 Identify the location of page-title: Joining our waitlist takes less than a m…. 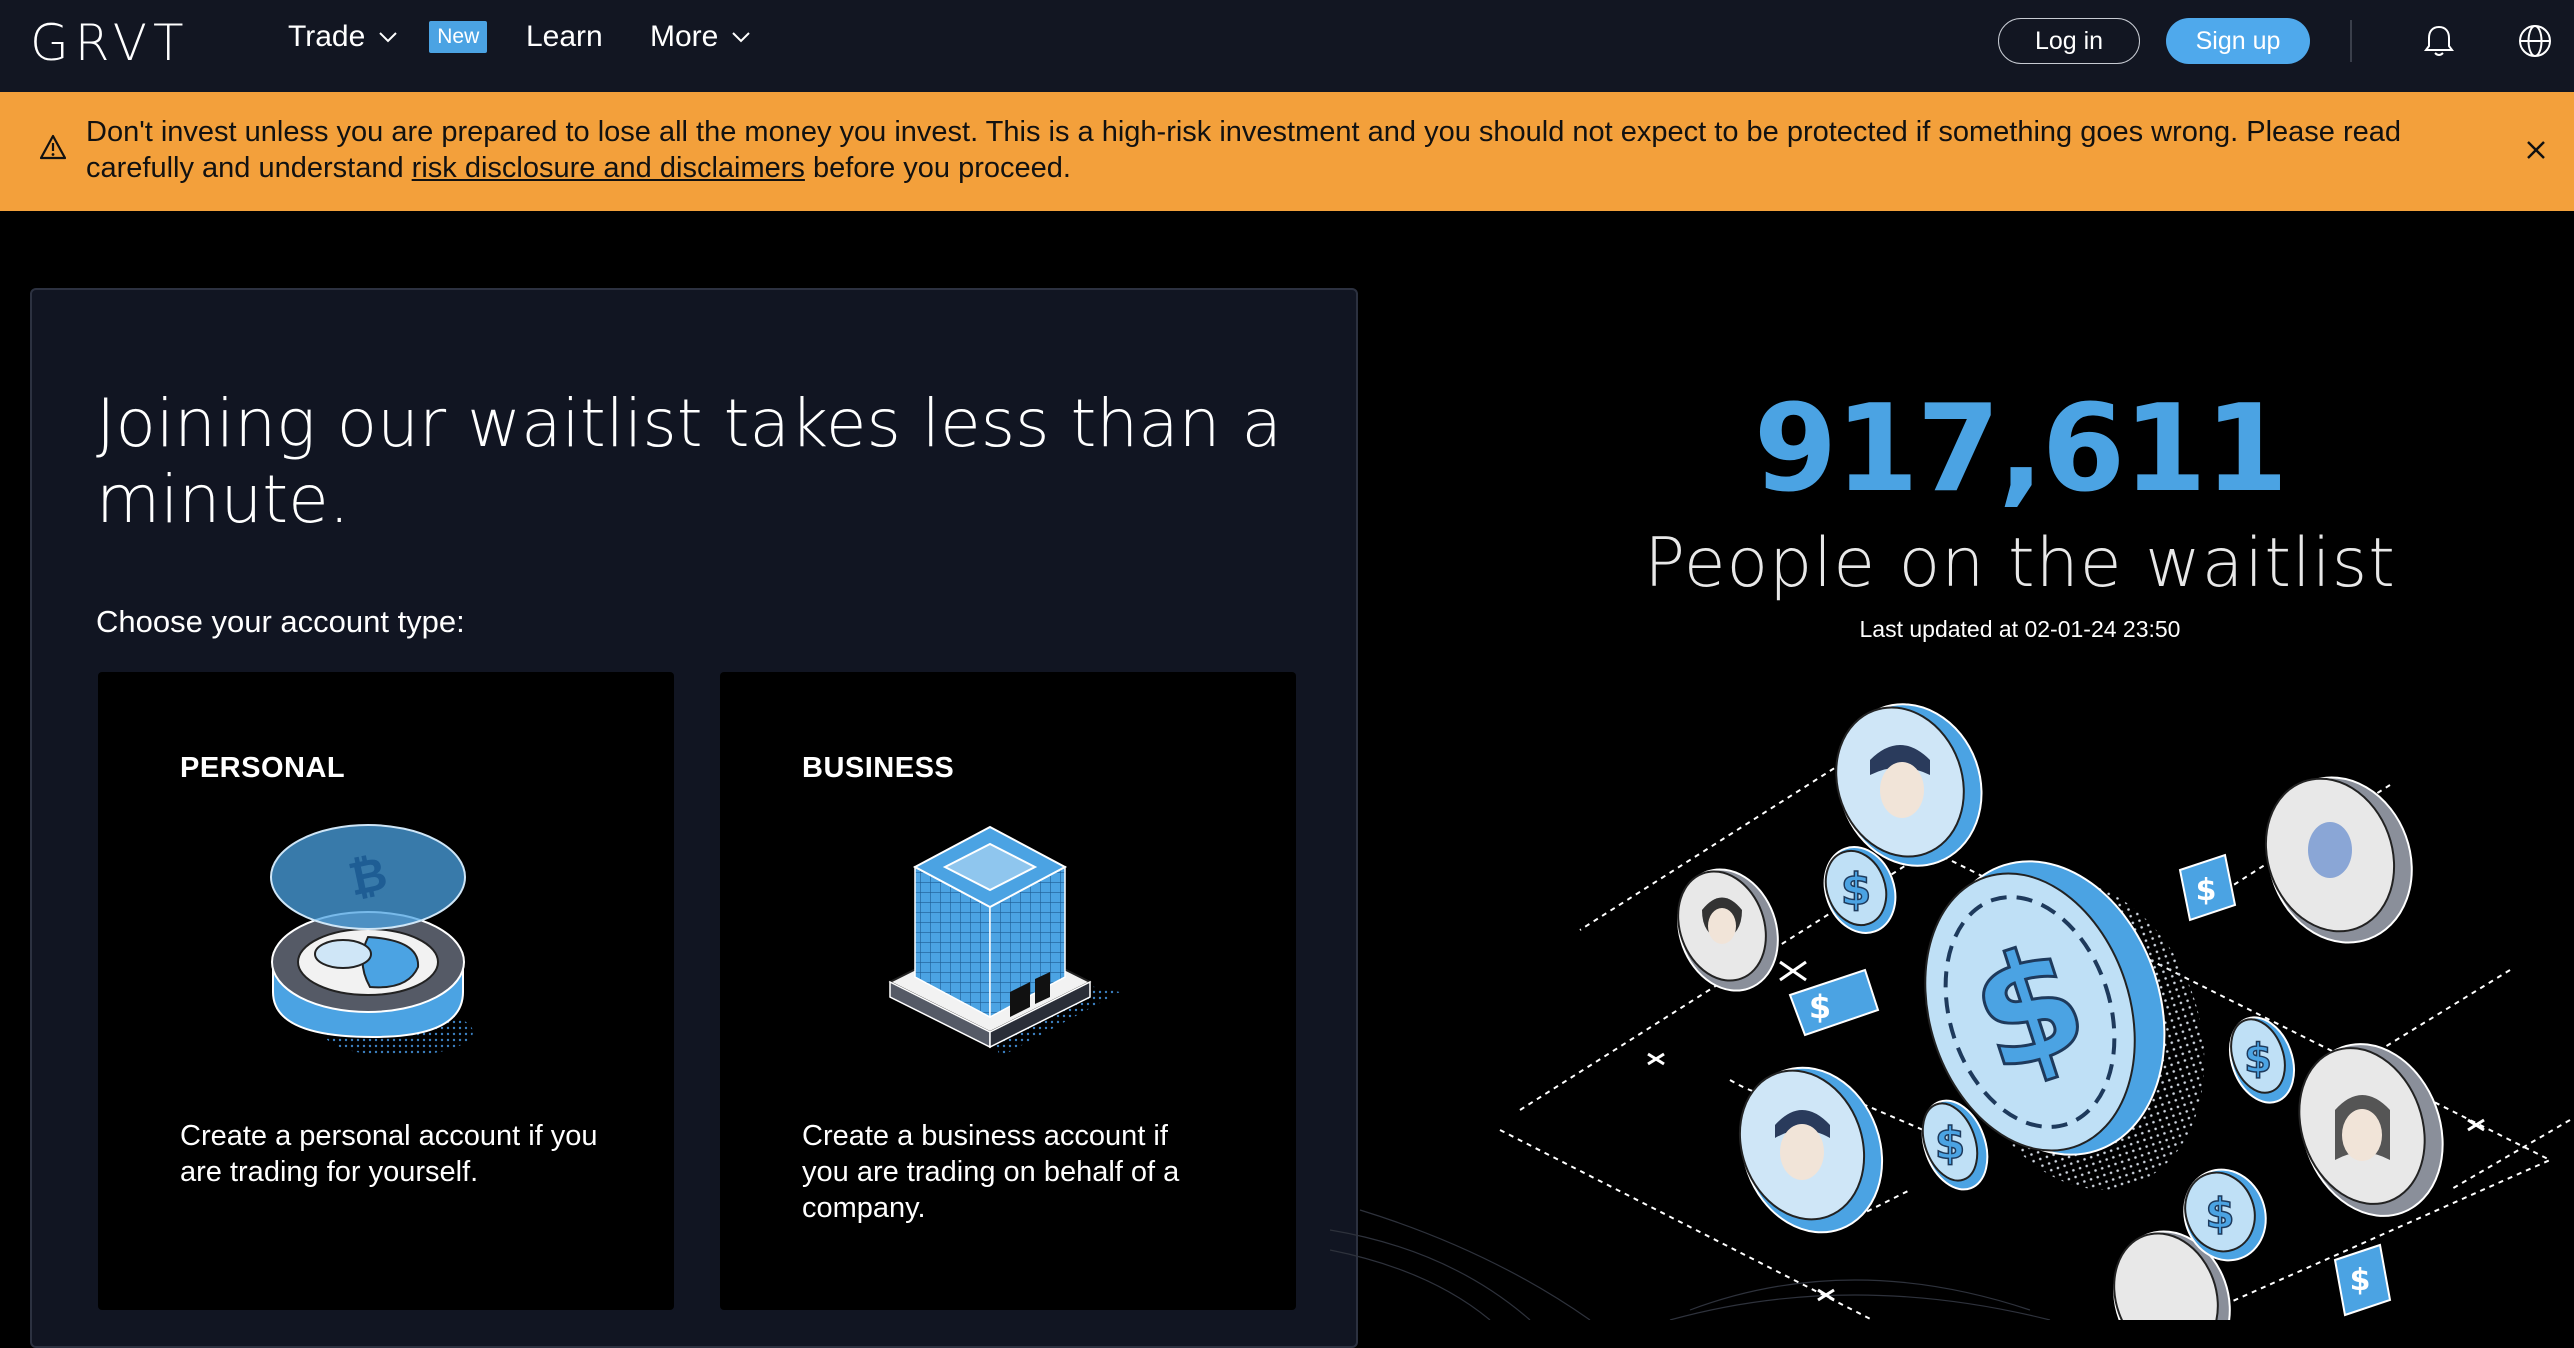
(689, 461).